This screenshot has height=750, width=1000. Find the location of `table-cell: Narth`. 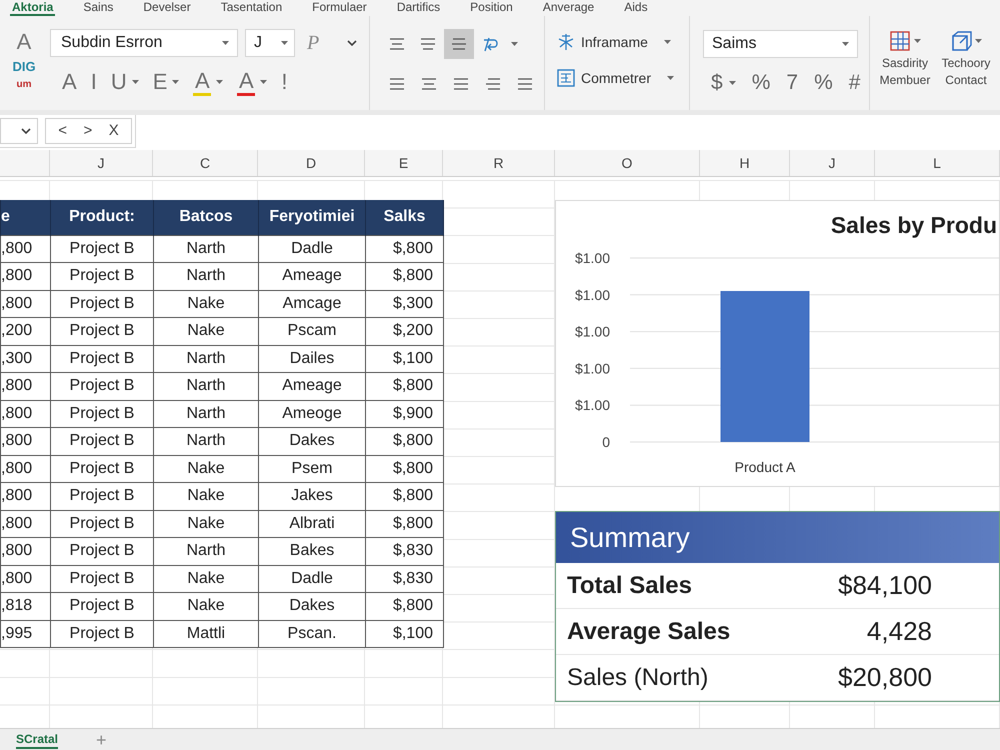

table-cell: Narth is located at coordinates (206, 414).